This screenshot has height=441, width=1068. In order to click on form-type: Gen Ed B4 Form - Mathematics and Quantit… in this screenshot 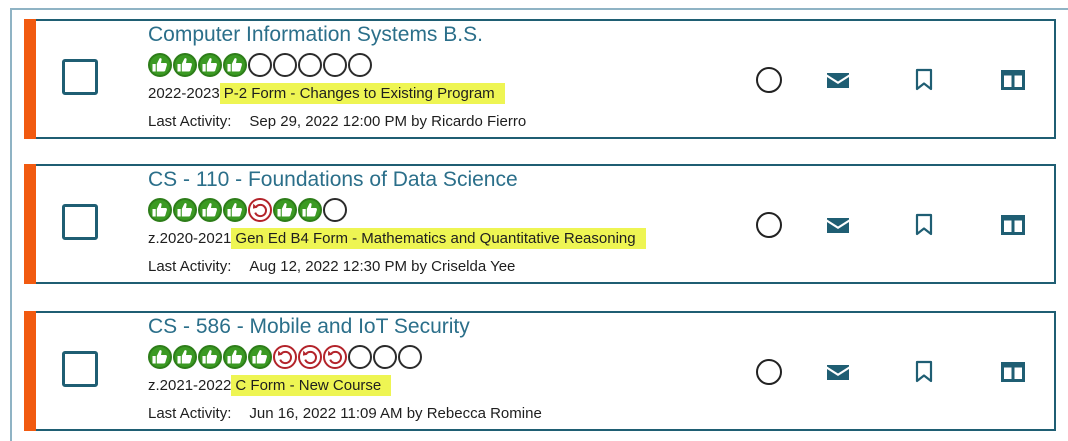, I will do `click(438, 238)`.